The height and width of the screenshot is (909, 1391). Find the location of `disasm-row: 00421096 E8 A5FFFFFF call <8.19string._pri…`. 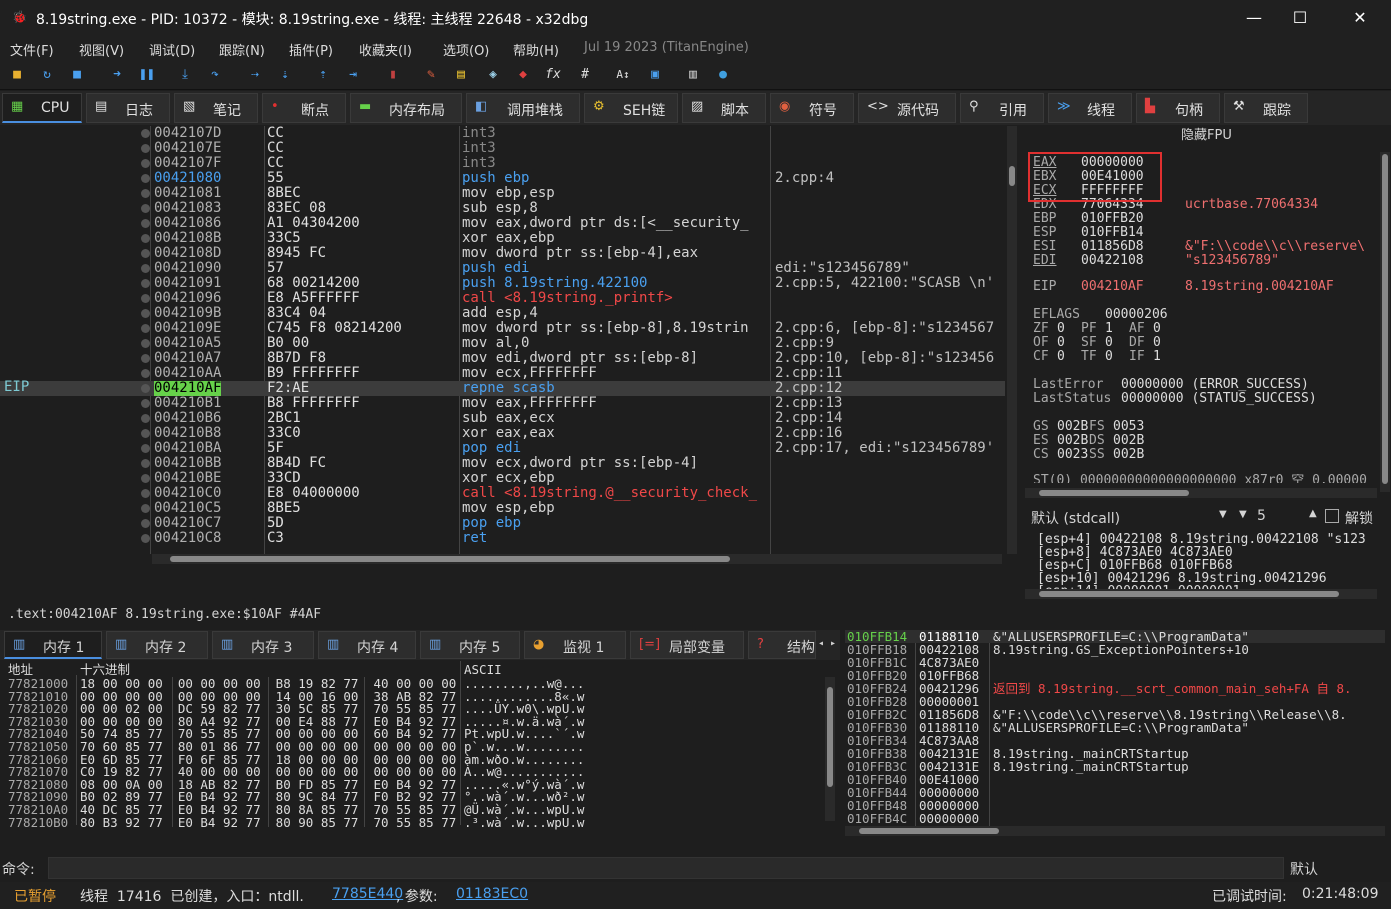

disasm-row: 00421096 E8 A5FFFFFF call <8.19string._pri… is located at coordinates (502, 298).